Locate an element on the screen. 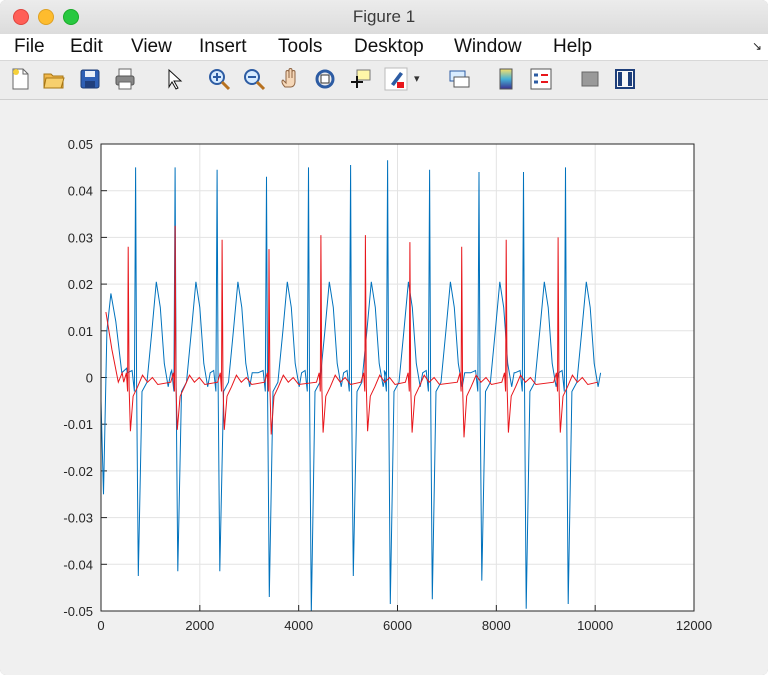  zoom-out-icon is located at coordinates (254, 79).